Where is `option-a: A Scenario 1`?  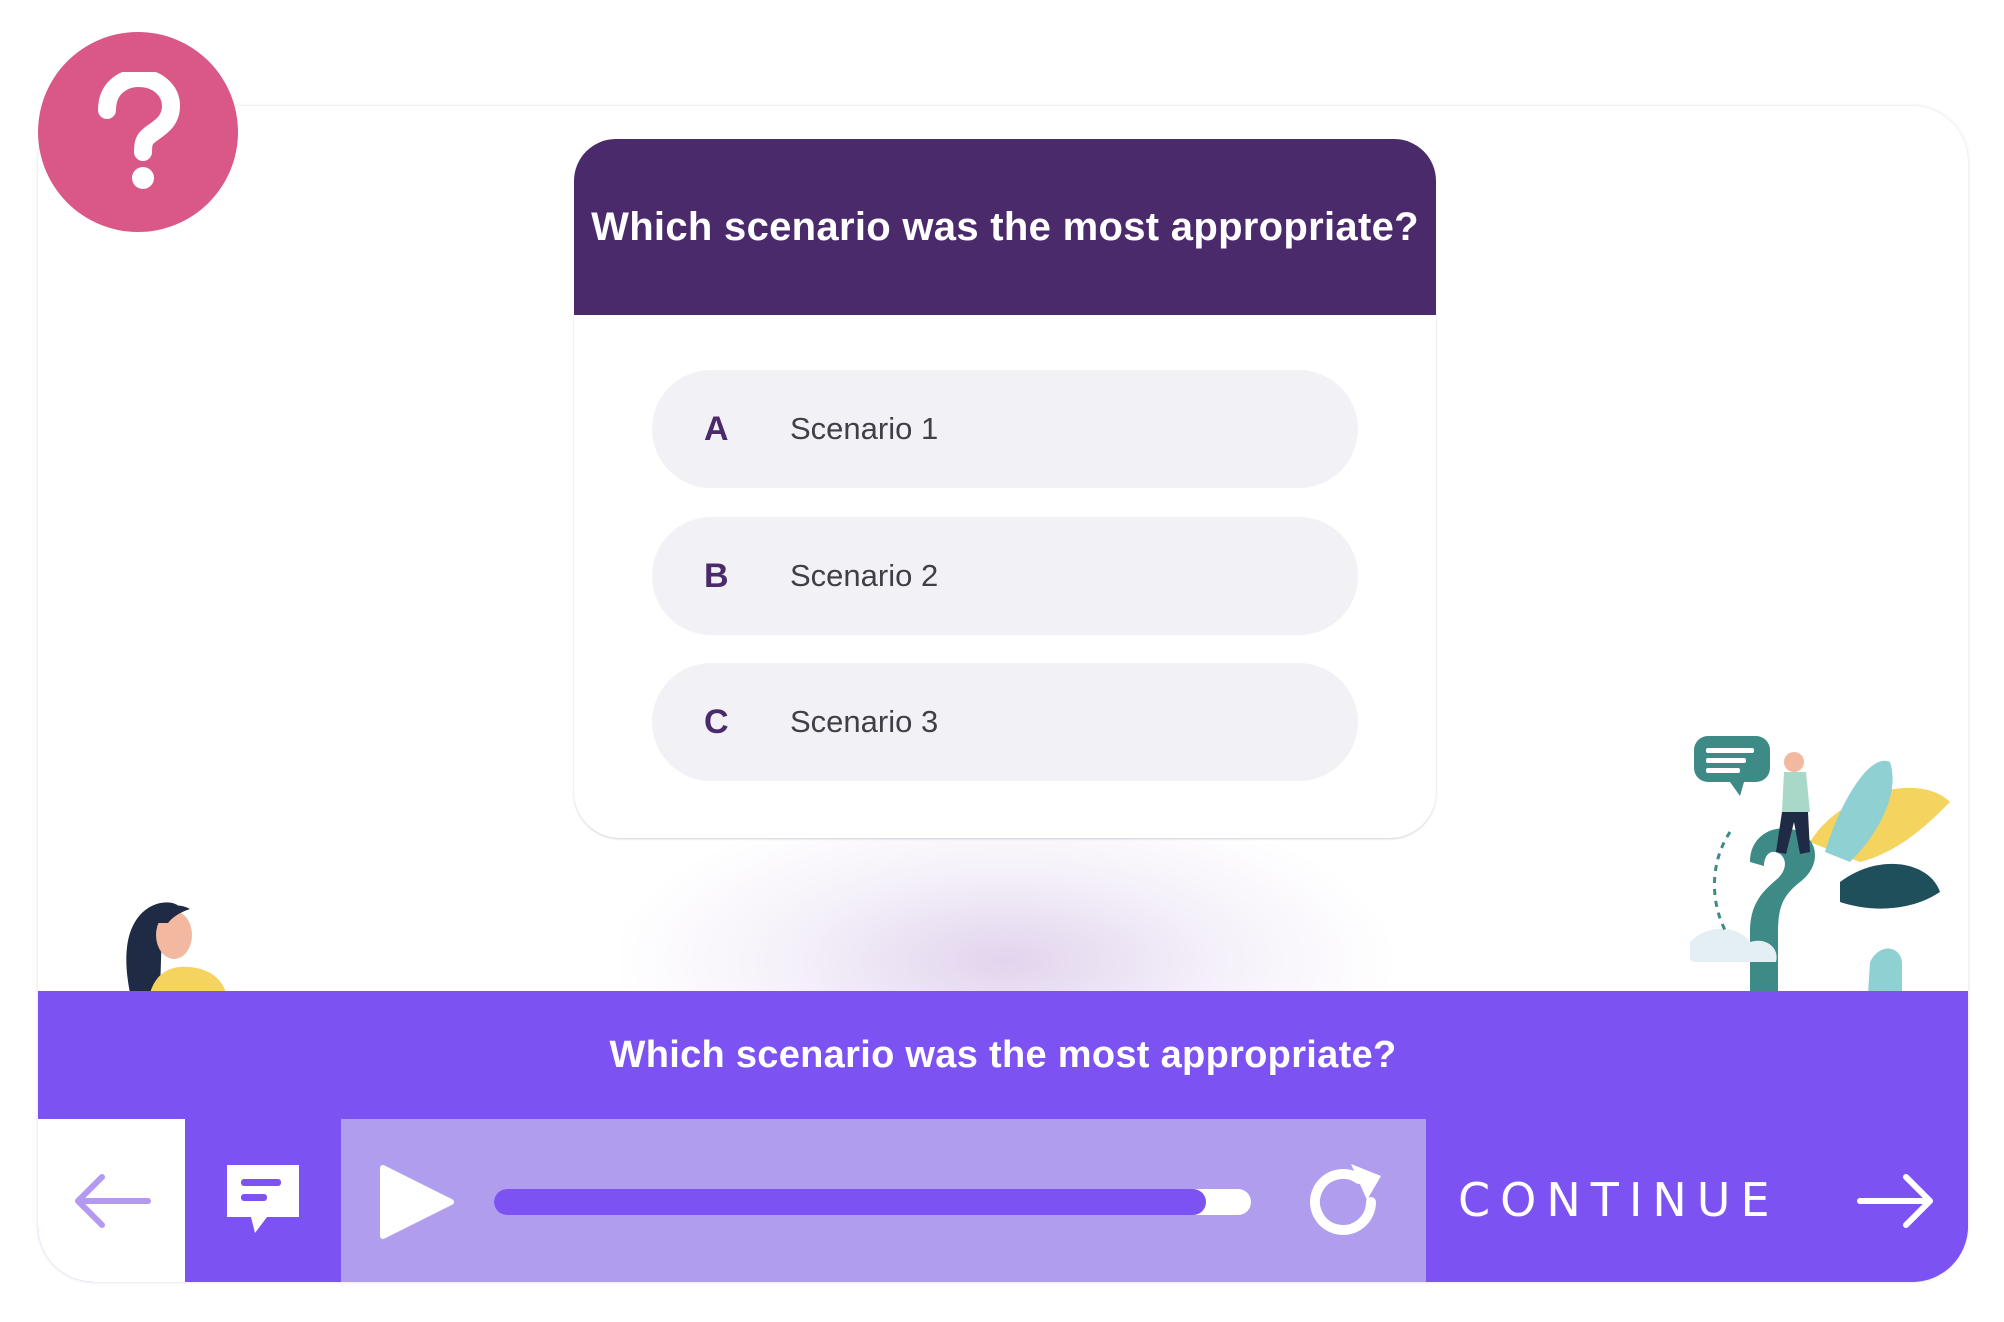
option-a: A Scenario 1 is located at coordinates (1005, 429).